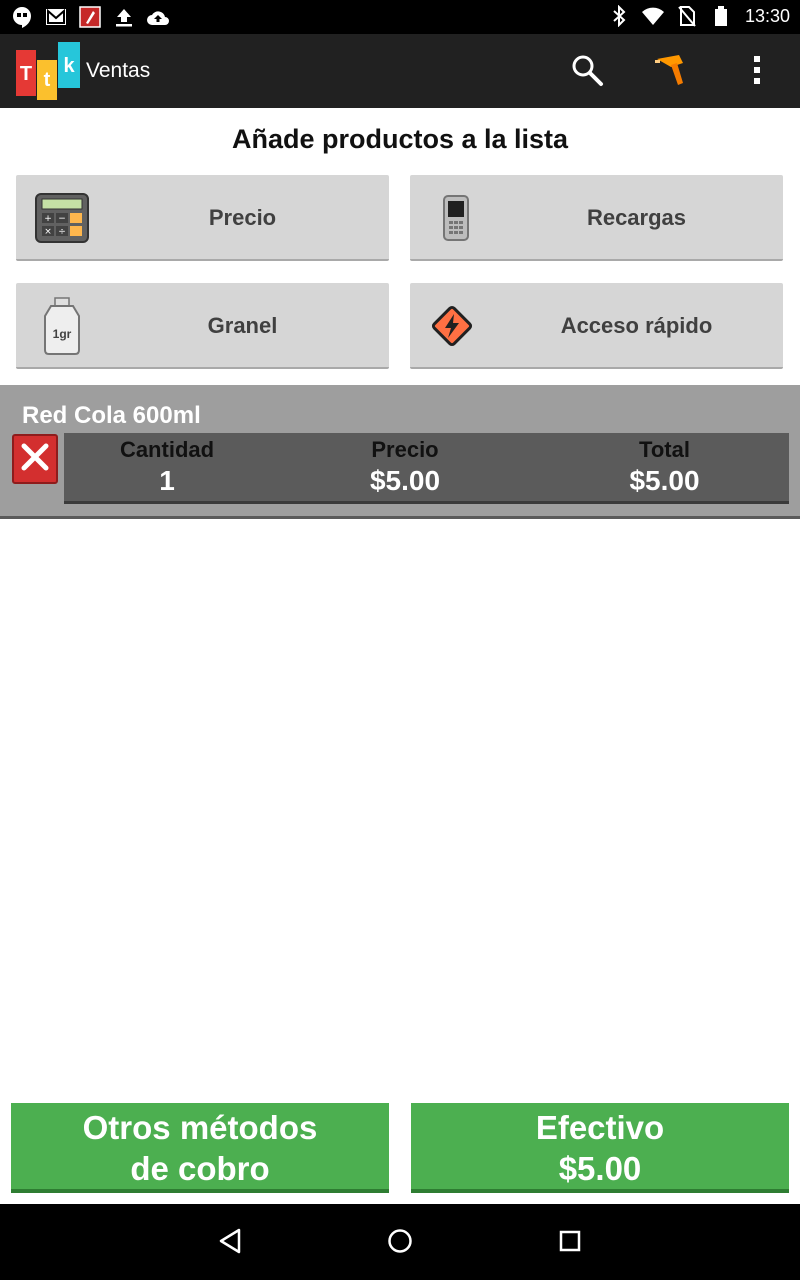  What do you see at coordinates (22, 17) in the screenshot?
I see `hangouts-icon` at bounding box center [22, 17].